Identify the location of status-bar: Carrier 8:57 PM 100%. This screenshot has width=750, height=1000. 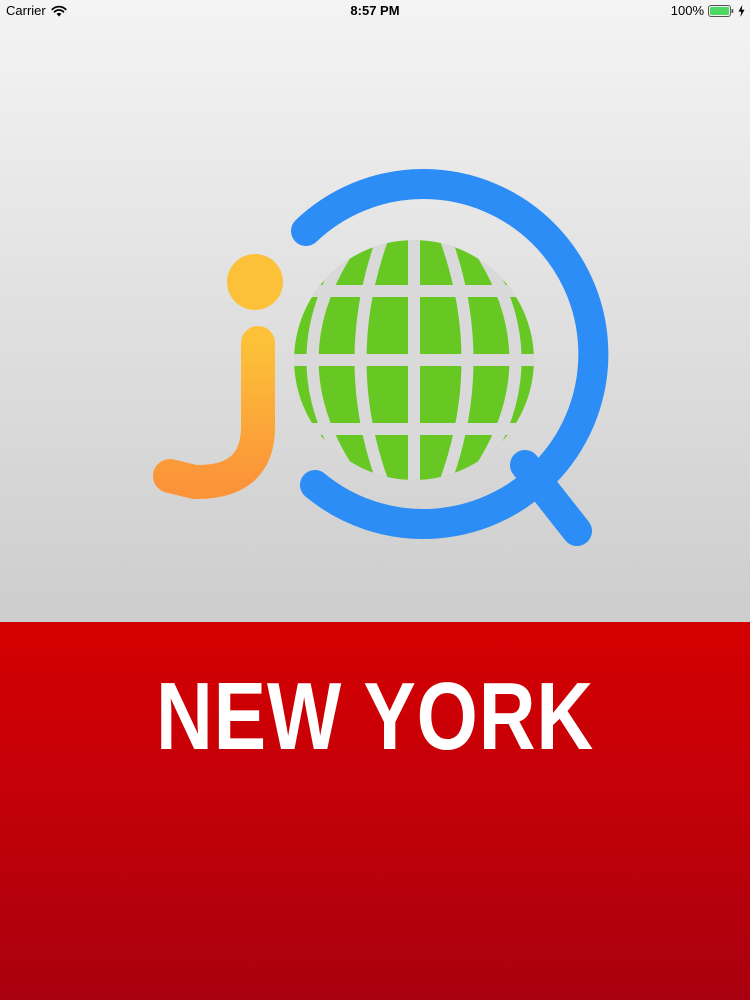
(375, 11).